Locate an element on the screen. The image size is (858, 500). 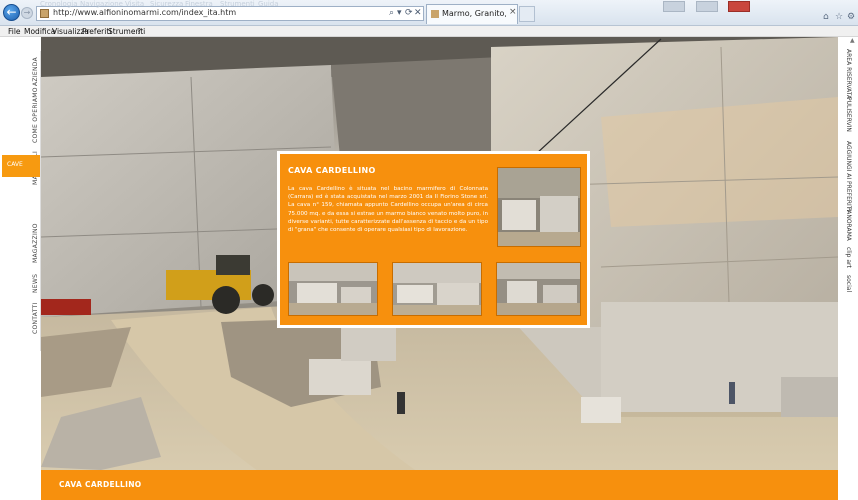
nav-social: social is located at coordinates (848, 287).